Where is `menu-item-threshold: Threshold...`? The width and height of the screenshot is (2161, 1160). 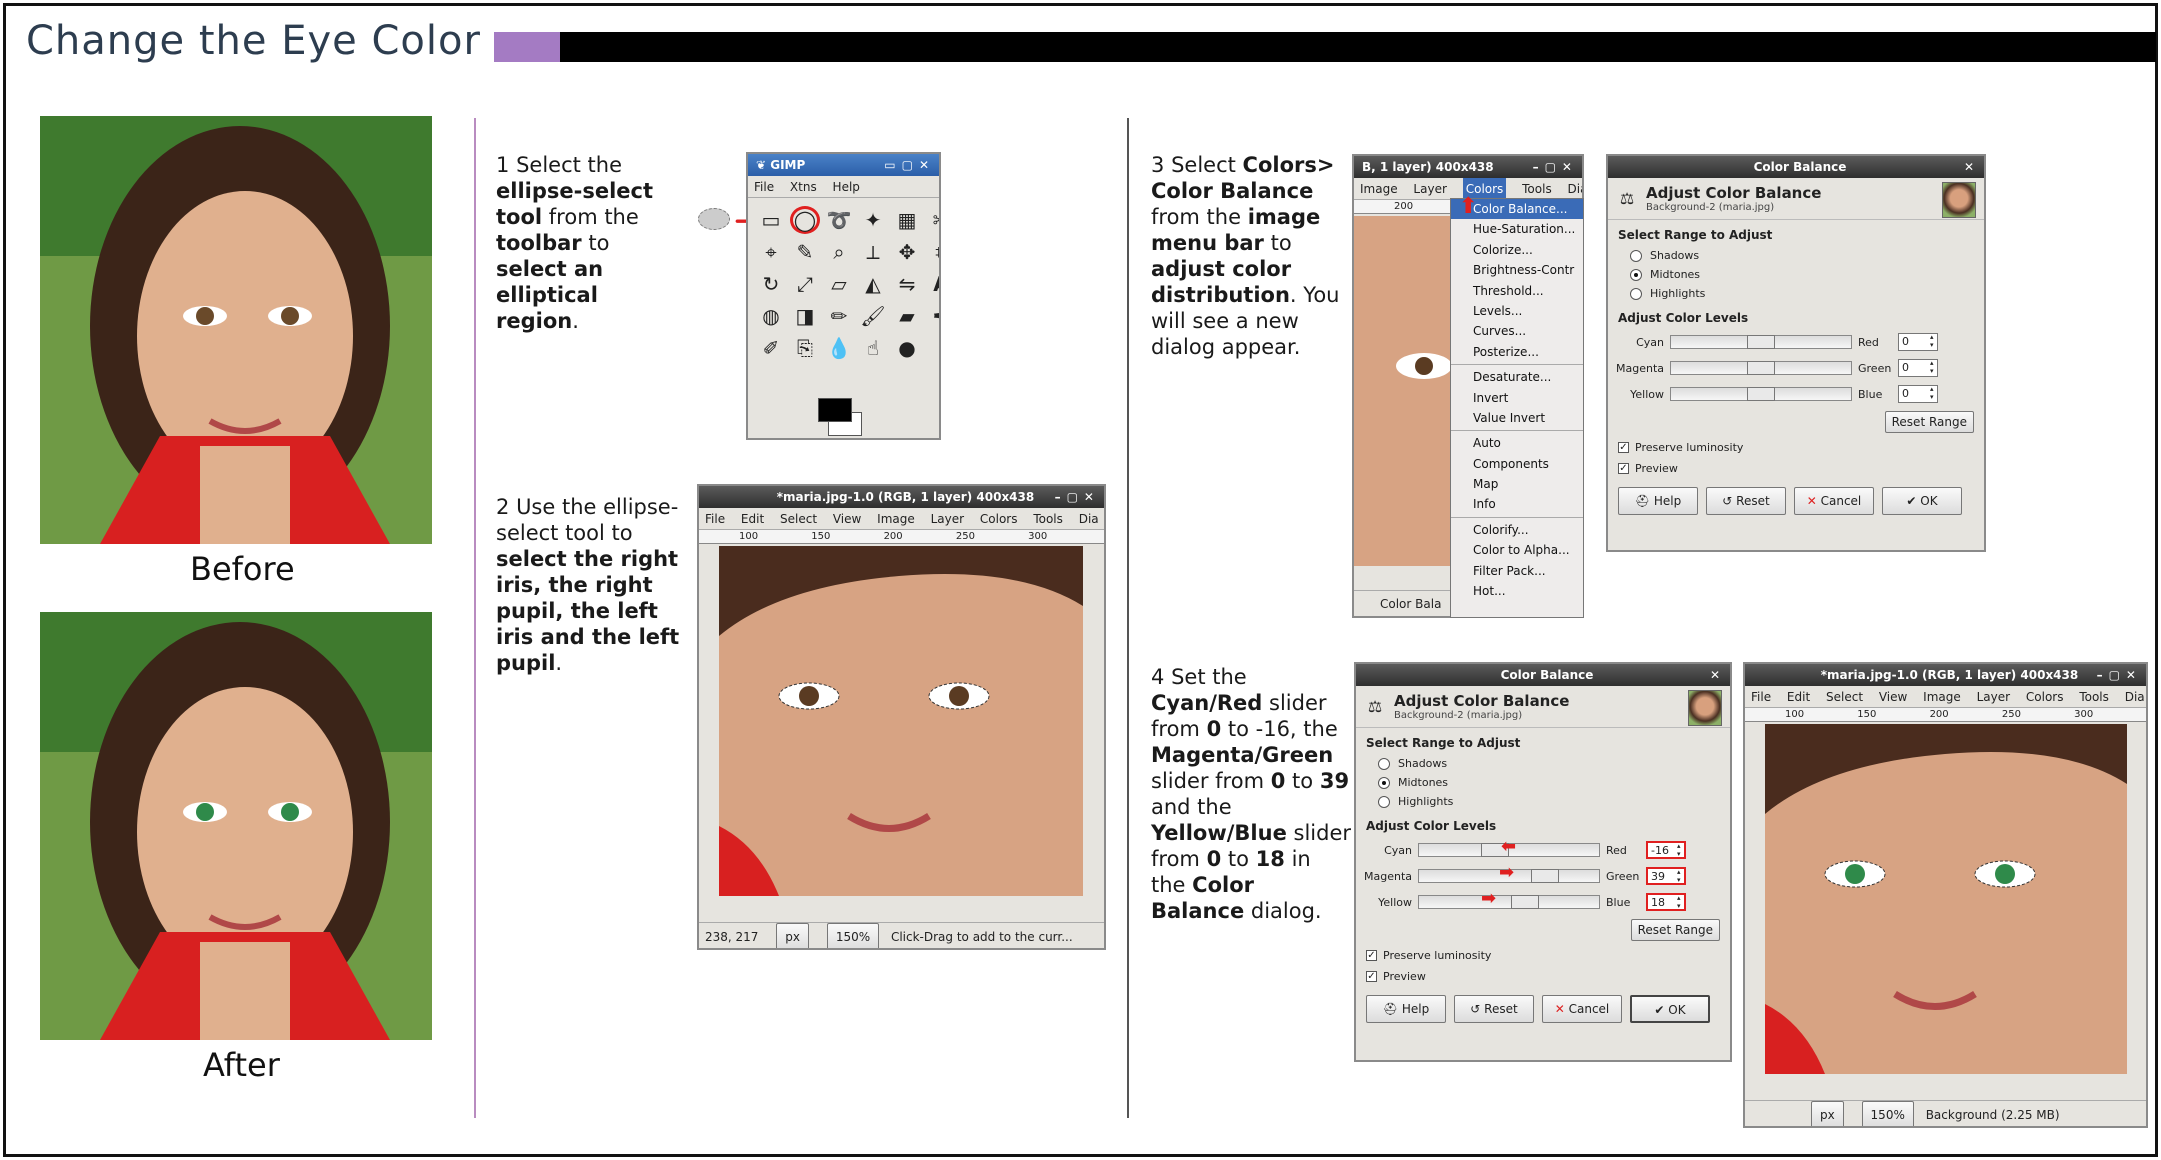 menu-item-threshold: Threshold... is located at coordinates (1517, 291).